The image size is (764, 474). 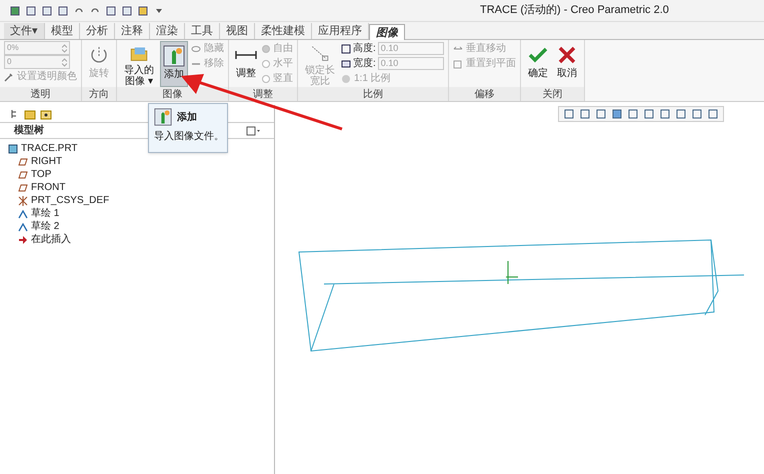 I want to click on measure-icon, so click(x=246, y=55).